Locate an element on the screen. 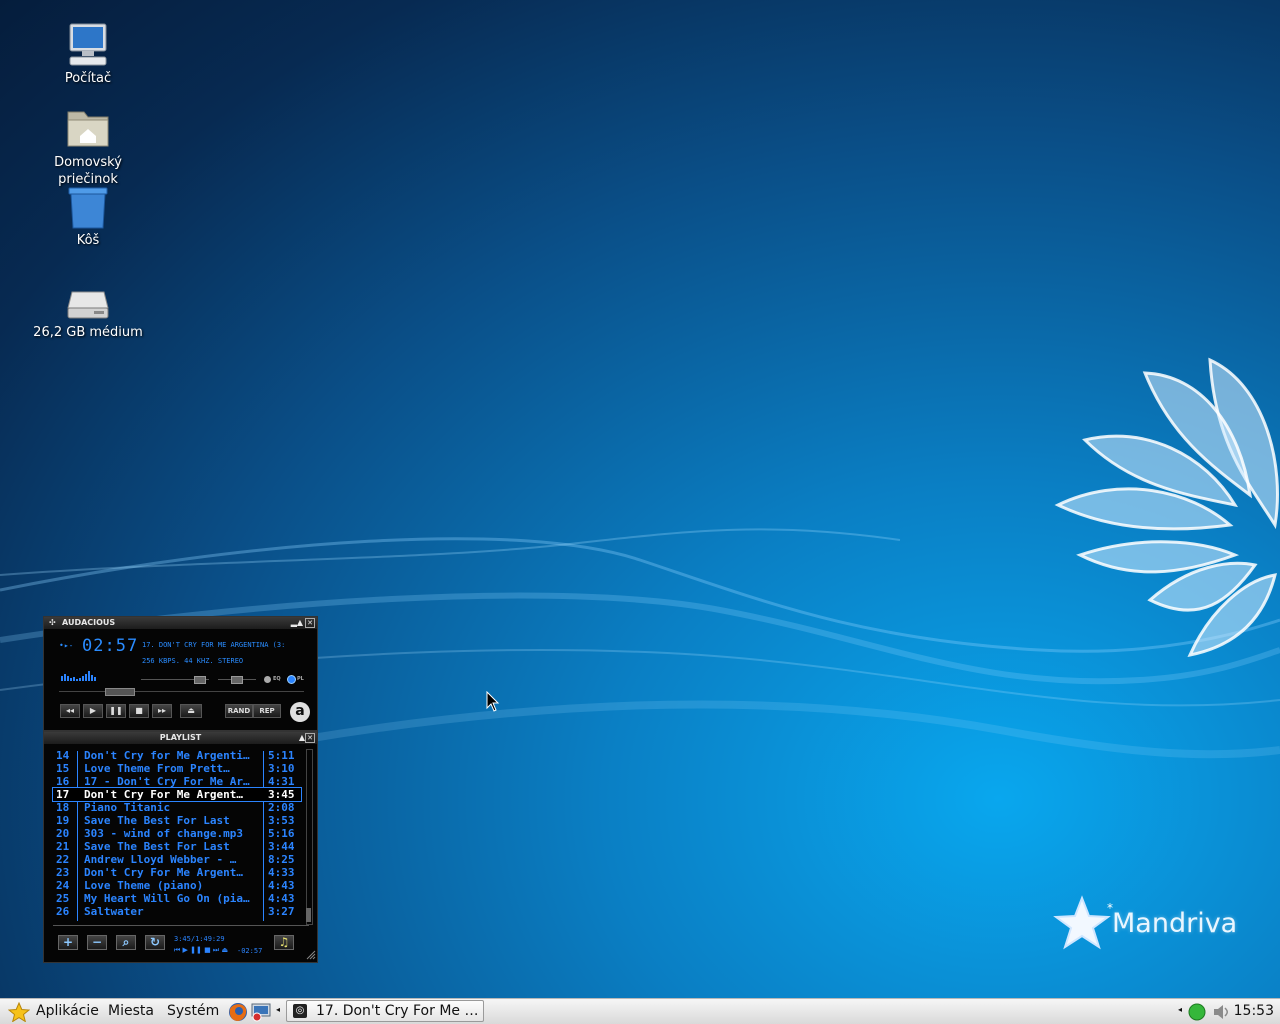  balance-slider-handle is located at coordinates (237, 680).